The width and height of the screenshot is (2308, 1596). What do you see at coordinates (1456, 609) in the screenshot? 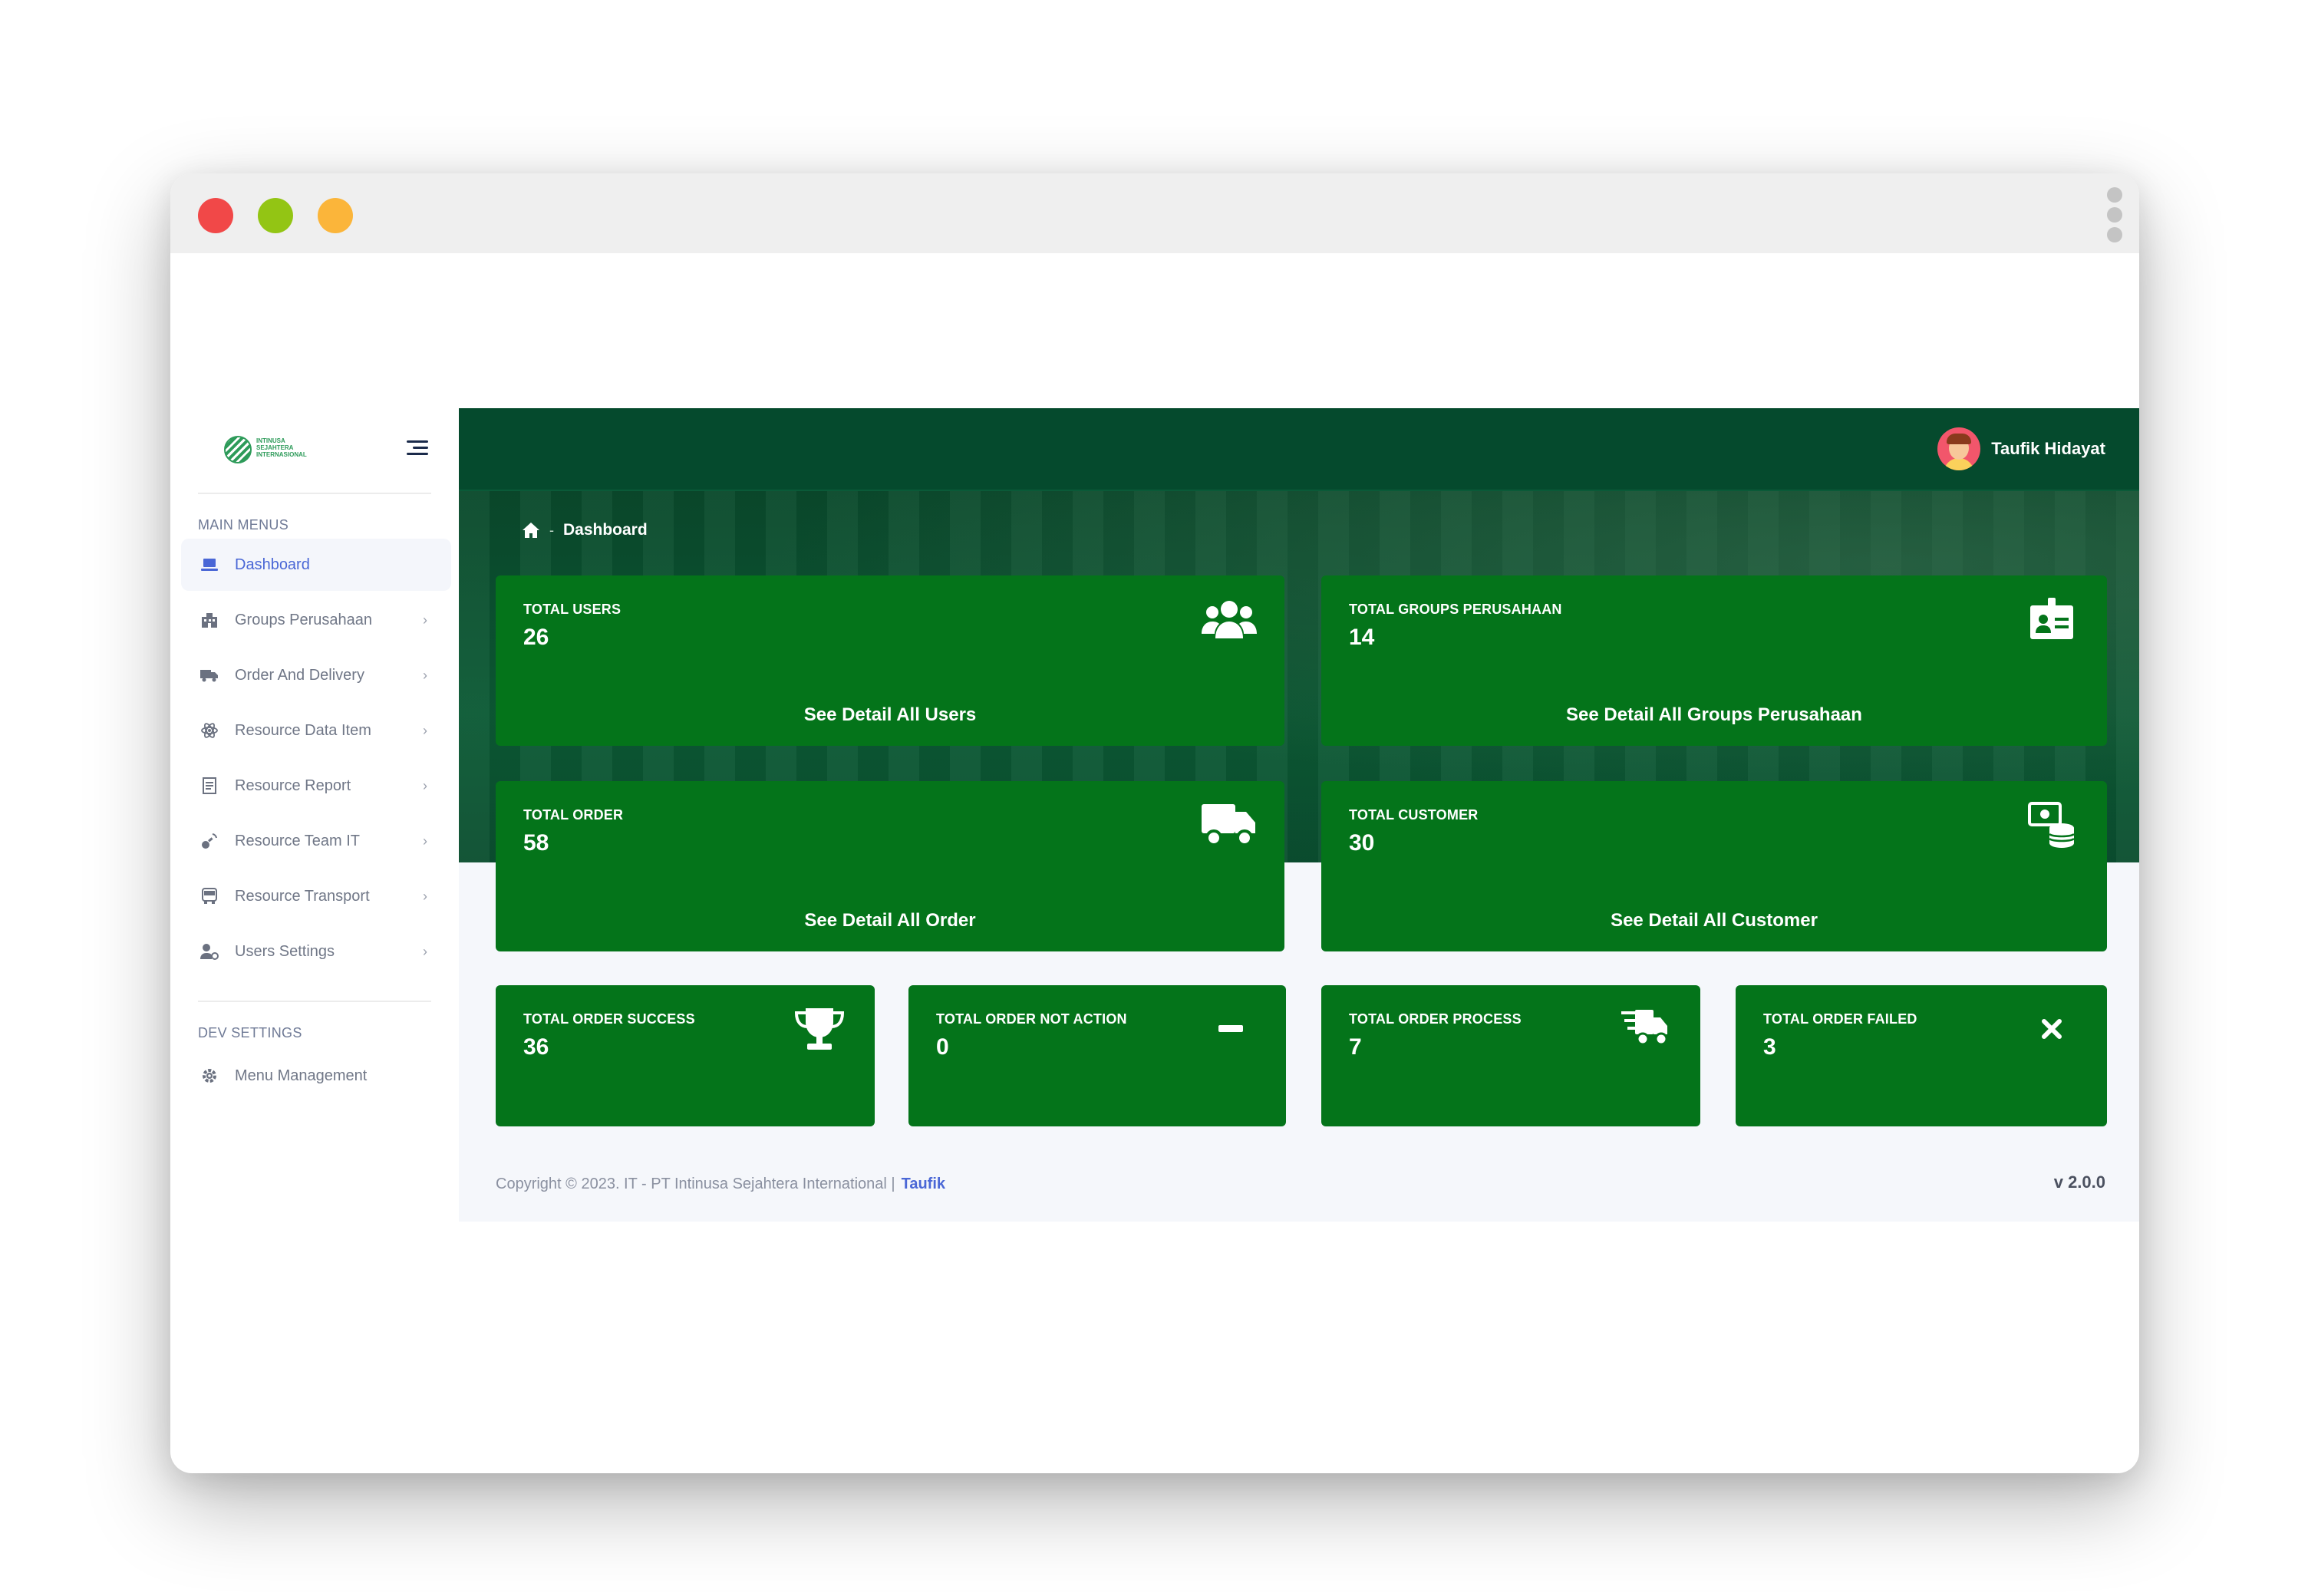
I see `card-label: TOTAL GROUPS PERUSAHAAN` at bounding box center [1456, 609].